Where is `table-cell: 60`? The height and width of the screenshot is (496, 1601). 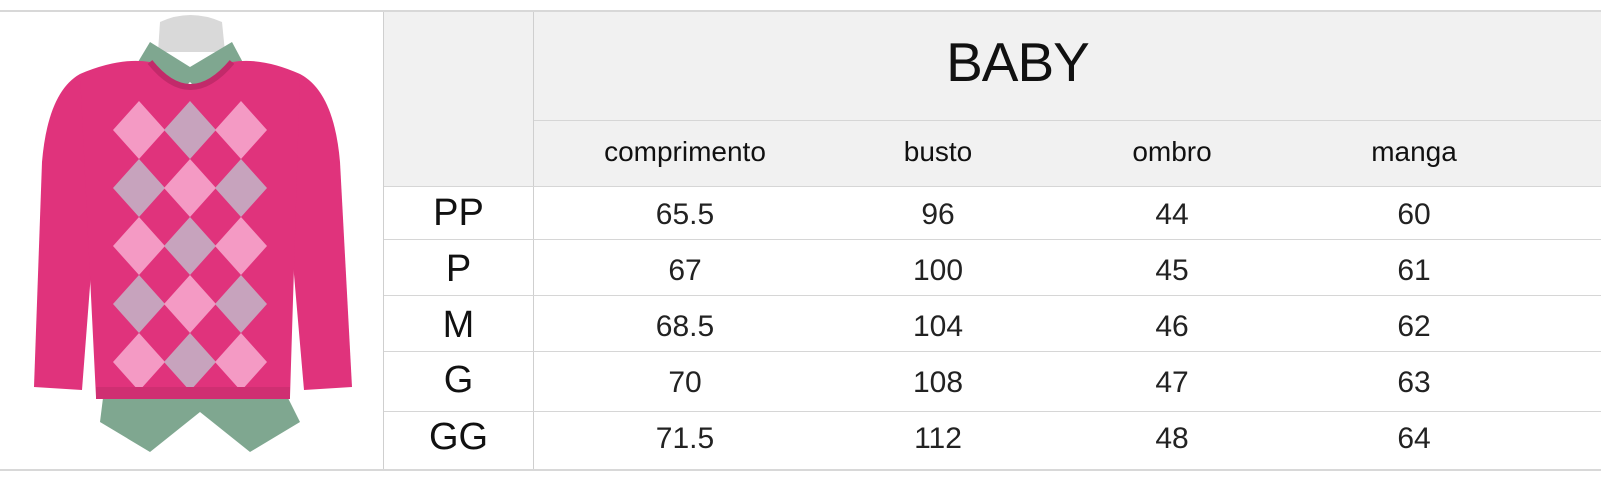 table-cell: 60 is located at coordinates (1414, 214).